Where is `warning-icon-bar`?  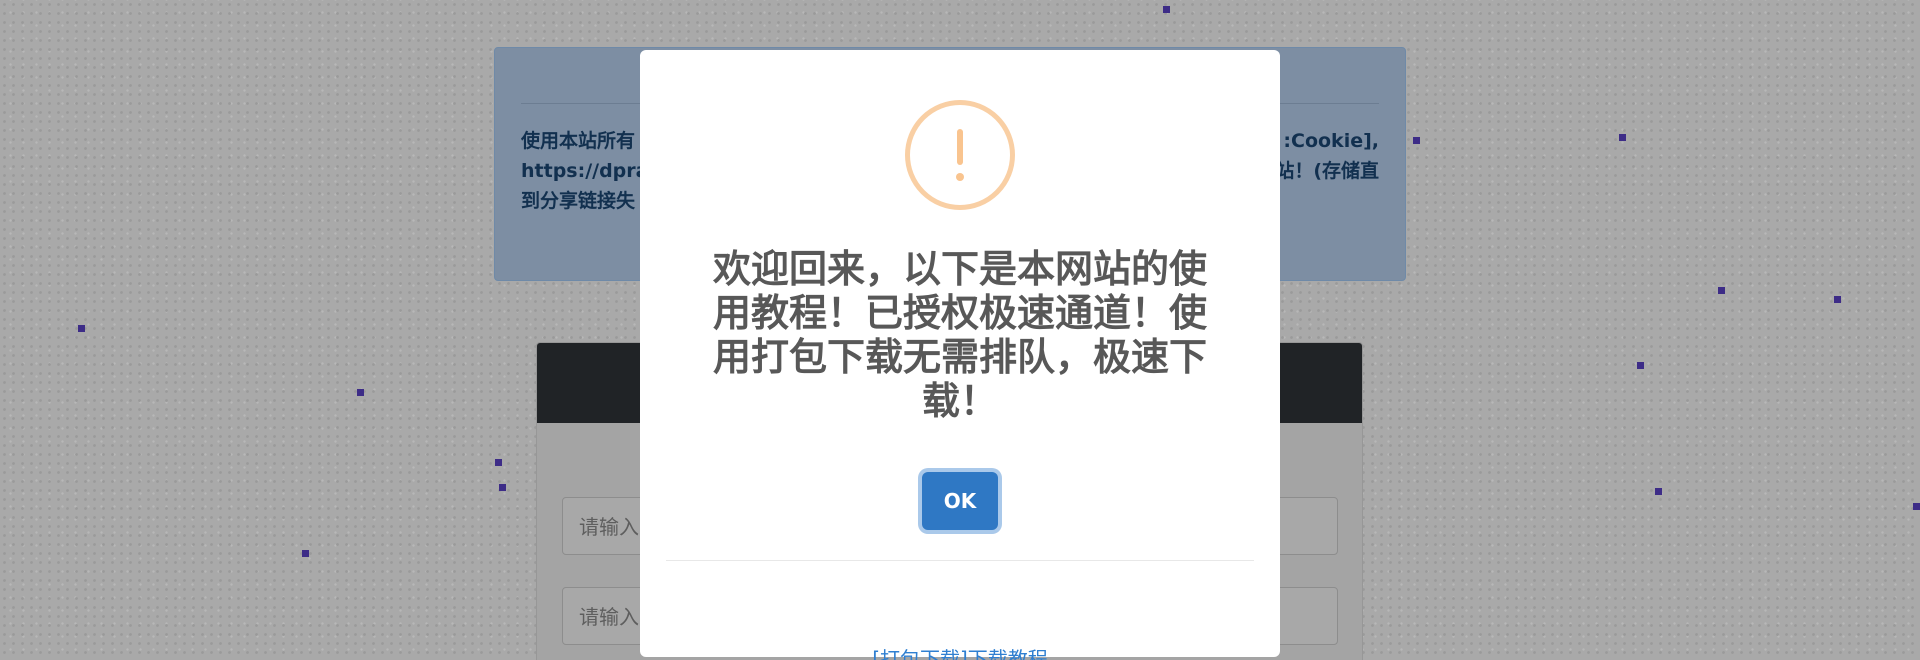
warning-icon-bar is located at coordinates (960, 147).